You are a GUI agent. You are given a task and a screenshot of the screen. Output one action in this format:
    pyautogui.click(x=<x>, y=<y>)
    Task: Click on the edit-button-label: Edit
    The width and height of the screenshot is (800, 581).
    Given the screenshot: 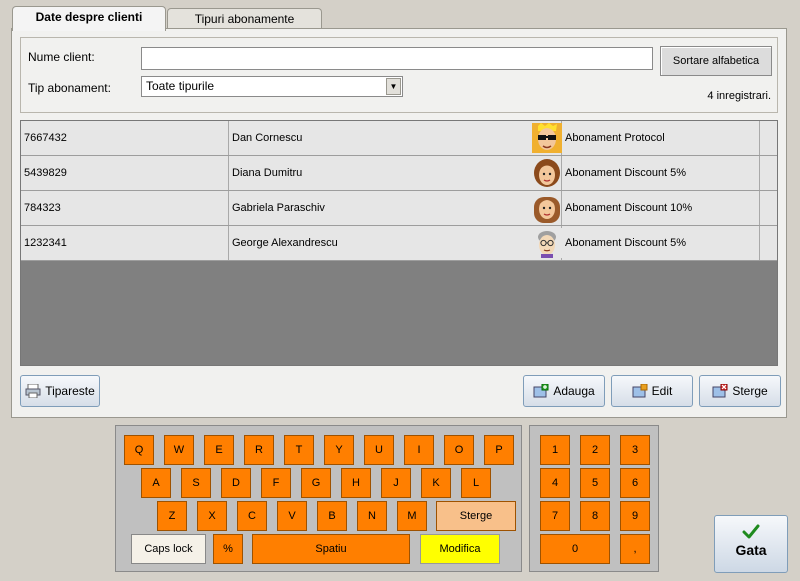 What is the action you would take?
    pyautogui.click(x=662, y=391)
    